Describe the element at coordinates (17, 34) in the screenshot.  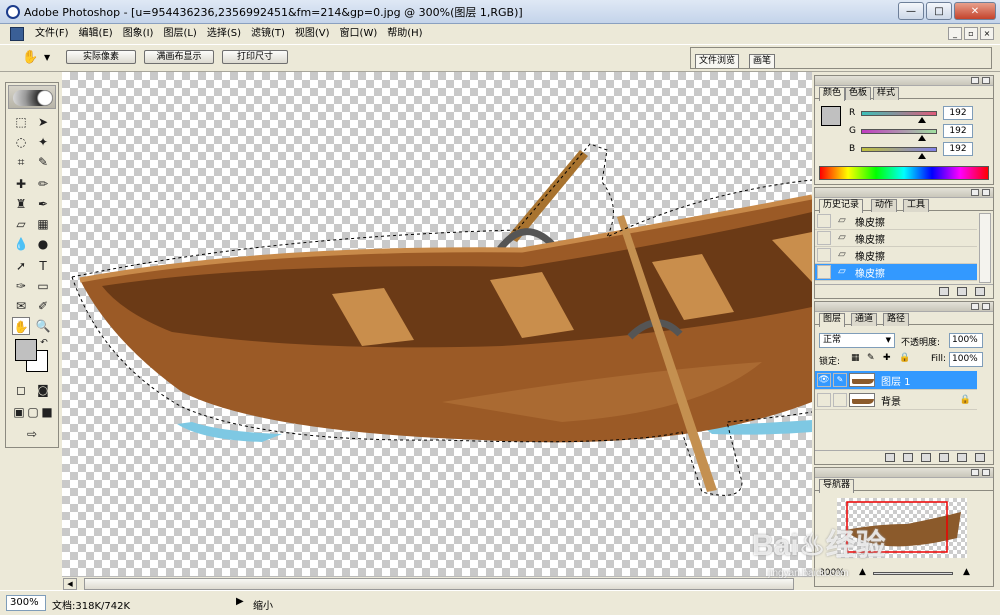
I see `document-icon` at that location.